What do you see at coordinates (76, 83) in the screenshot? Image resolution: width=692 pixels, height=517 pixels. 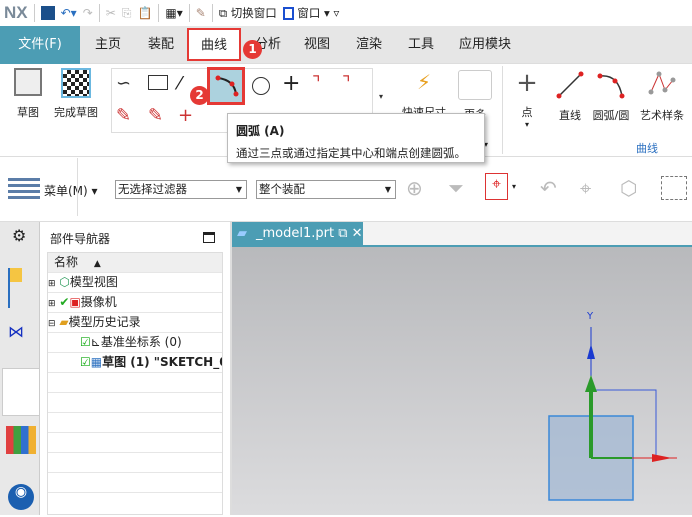 I see `finish-flag-icon` at bounding box center [76, 83].